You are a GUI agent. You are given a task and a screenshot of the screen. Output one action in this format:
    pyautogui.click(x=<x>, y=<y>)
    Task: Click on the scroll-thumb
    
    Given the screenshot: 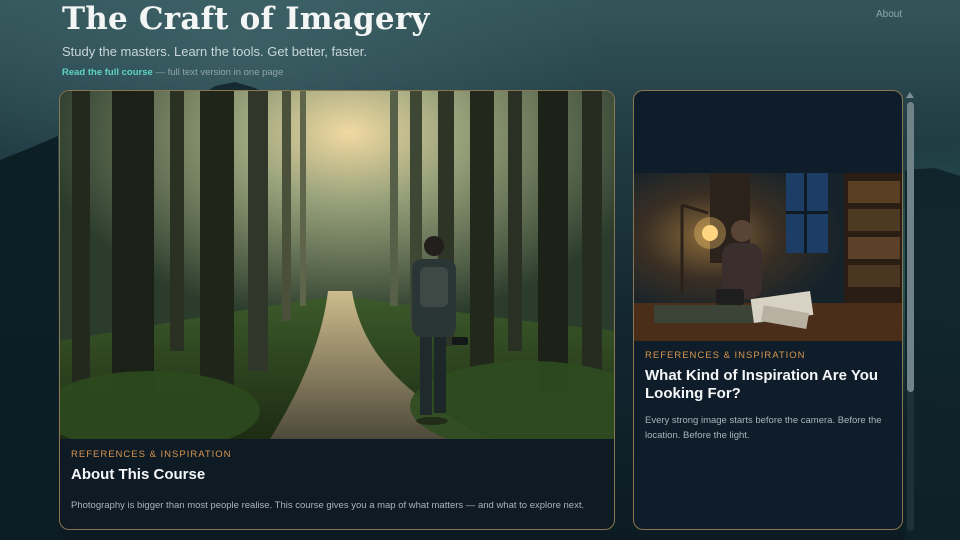 What is the action you would take?
    pyautogui.click(x=910, y=247)
    